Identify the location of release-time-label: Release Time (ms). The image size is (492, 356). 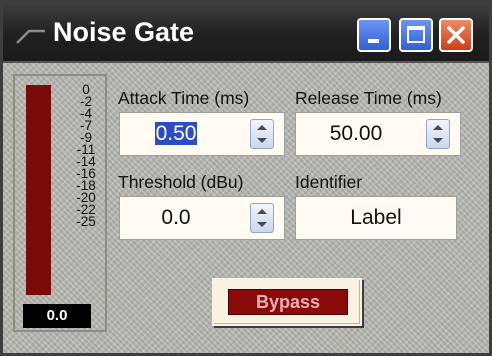
(368, 98).